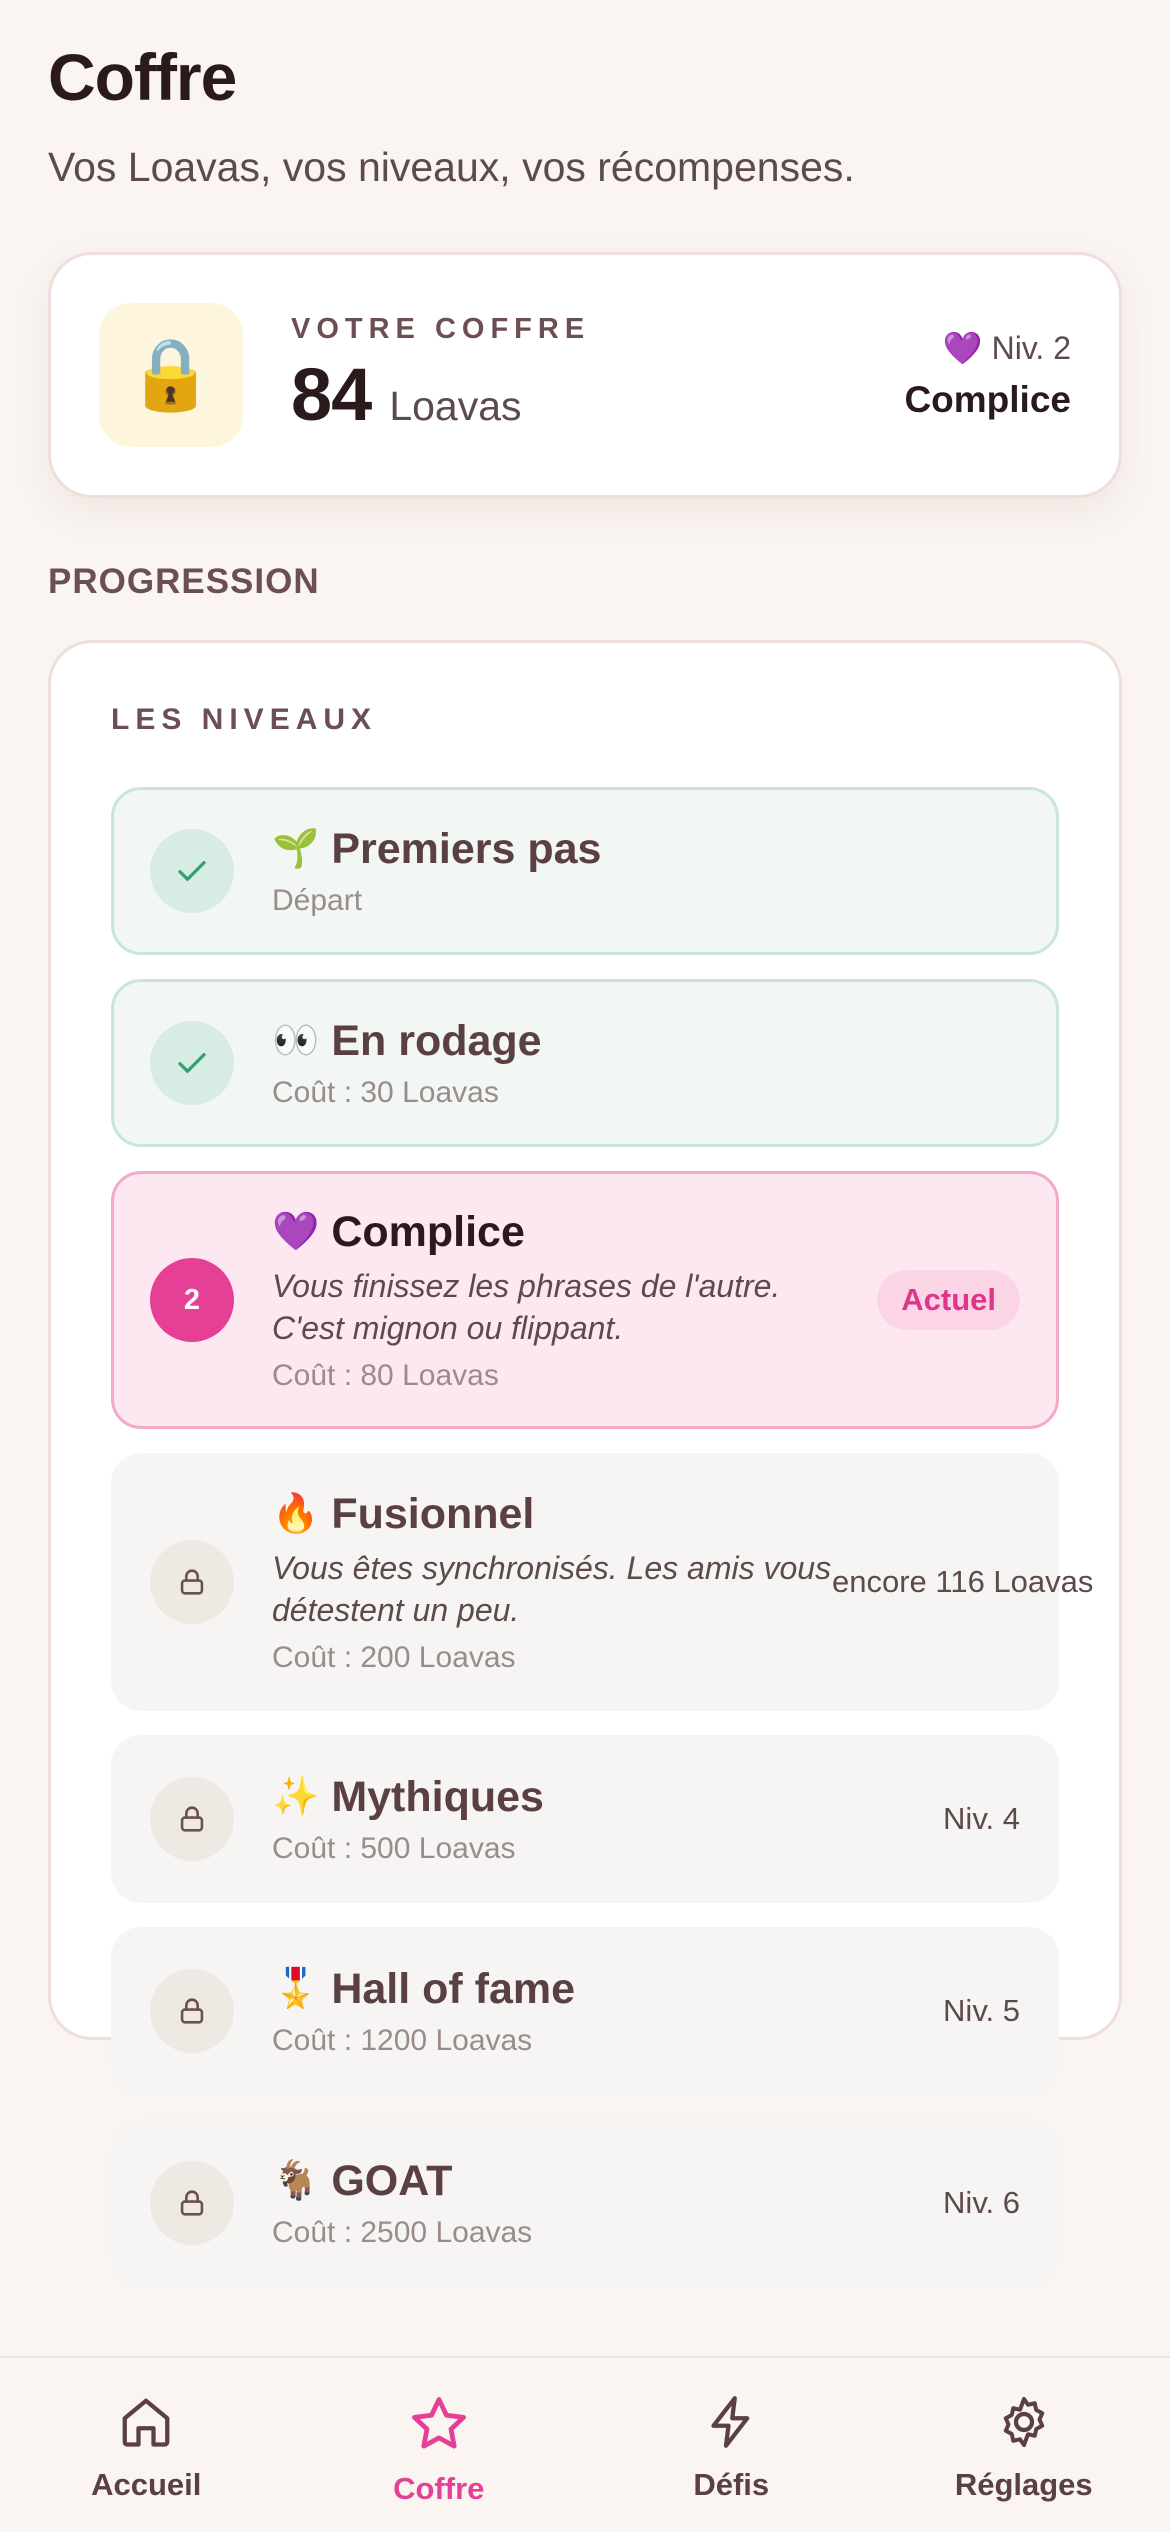 The image size is (1170, 2532). What do you see at coordinates (184, 581) in the screenshot?
I see `section-title-progression: PROGRESSION` at bounding box center [184, 581].